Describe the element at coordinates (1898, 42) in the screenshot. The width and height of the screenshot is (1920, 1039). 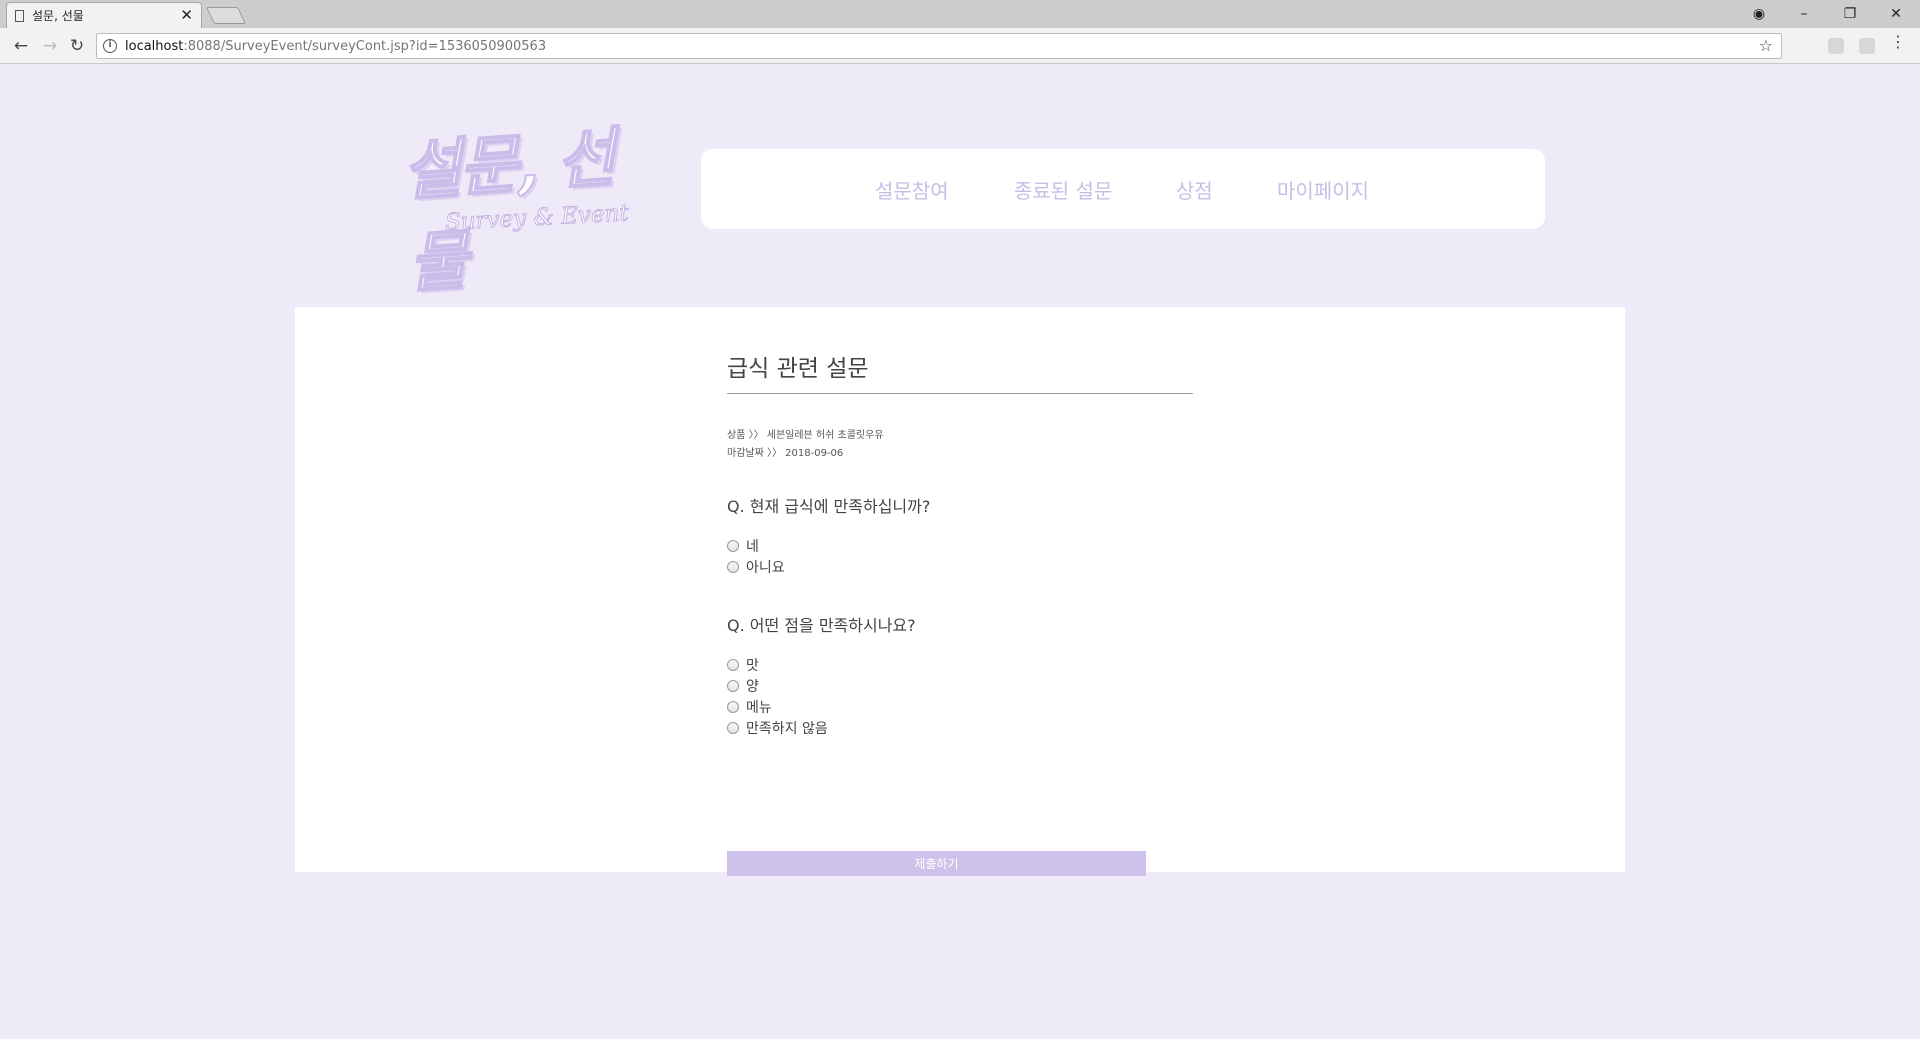
I see `browser-menu-icon: ⋮` at that location.